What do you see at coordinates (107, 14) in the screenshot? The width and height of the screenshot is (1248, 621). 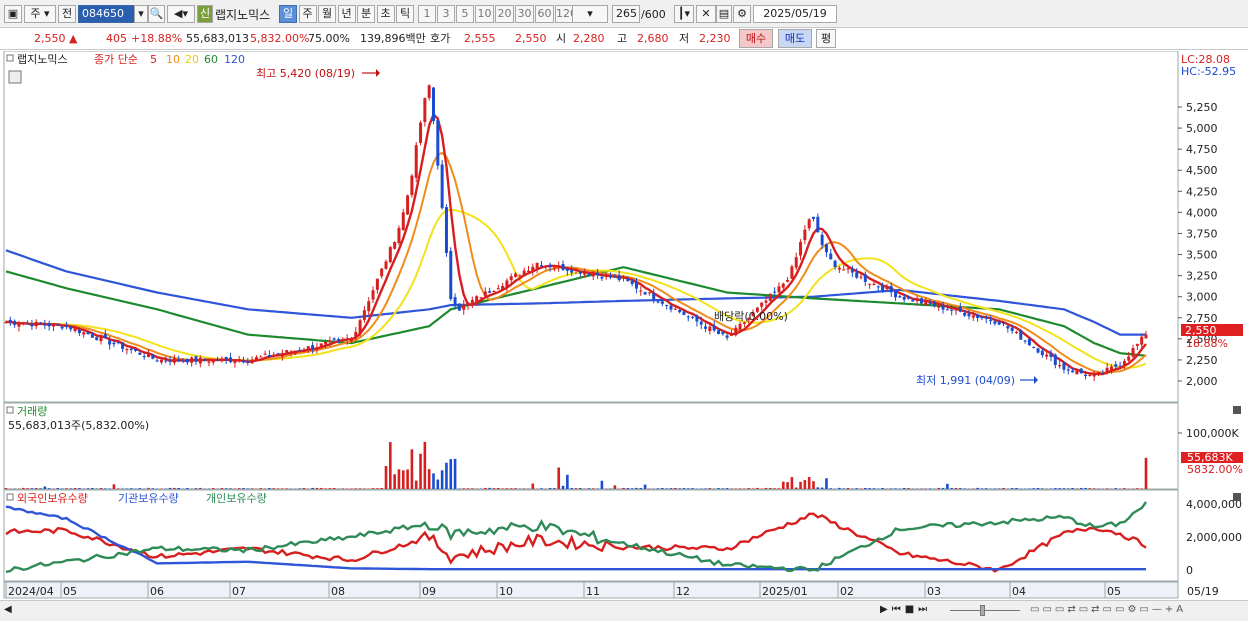 I see `stock-code-input: 084650` at bounding box center [107, 14].